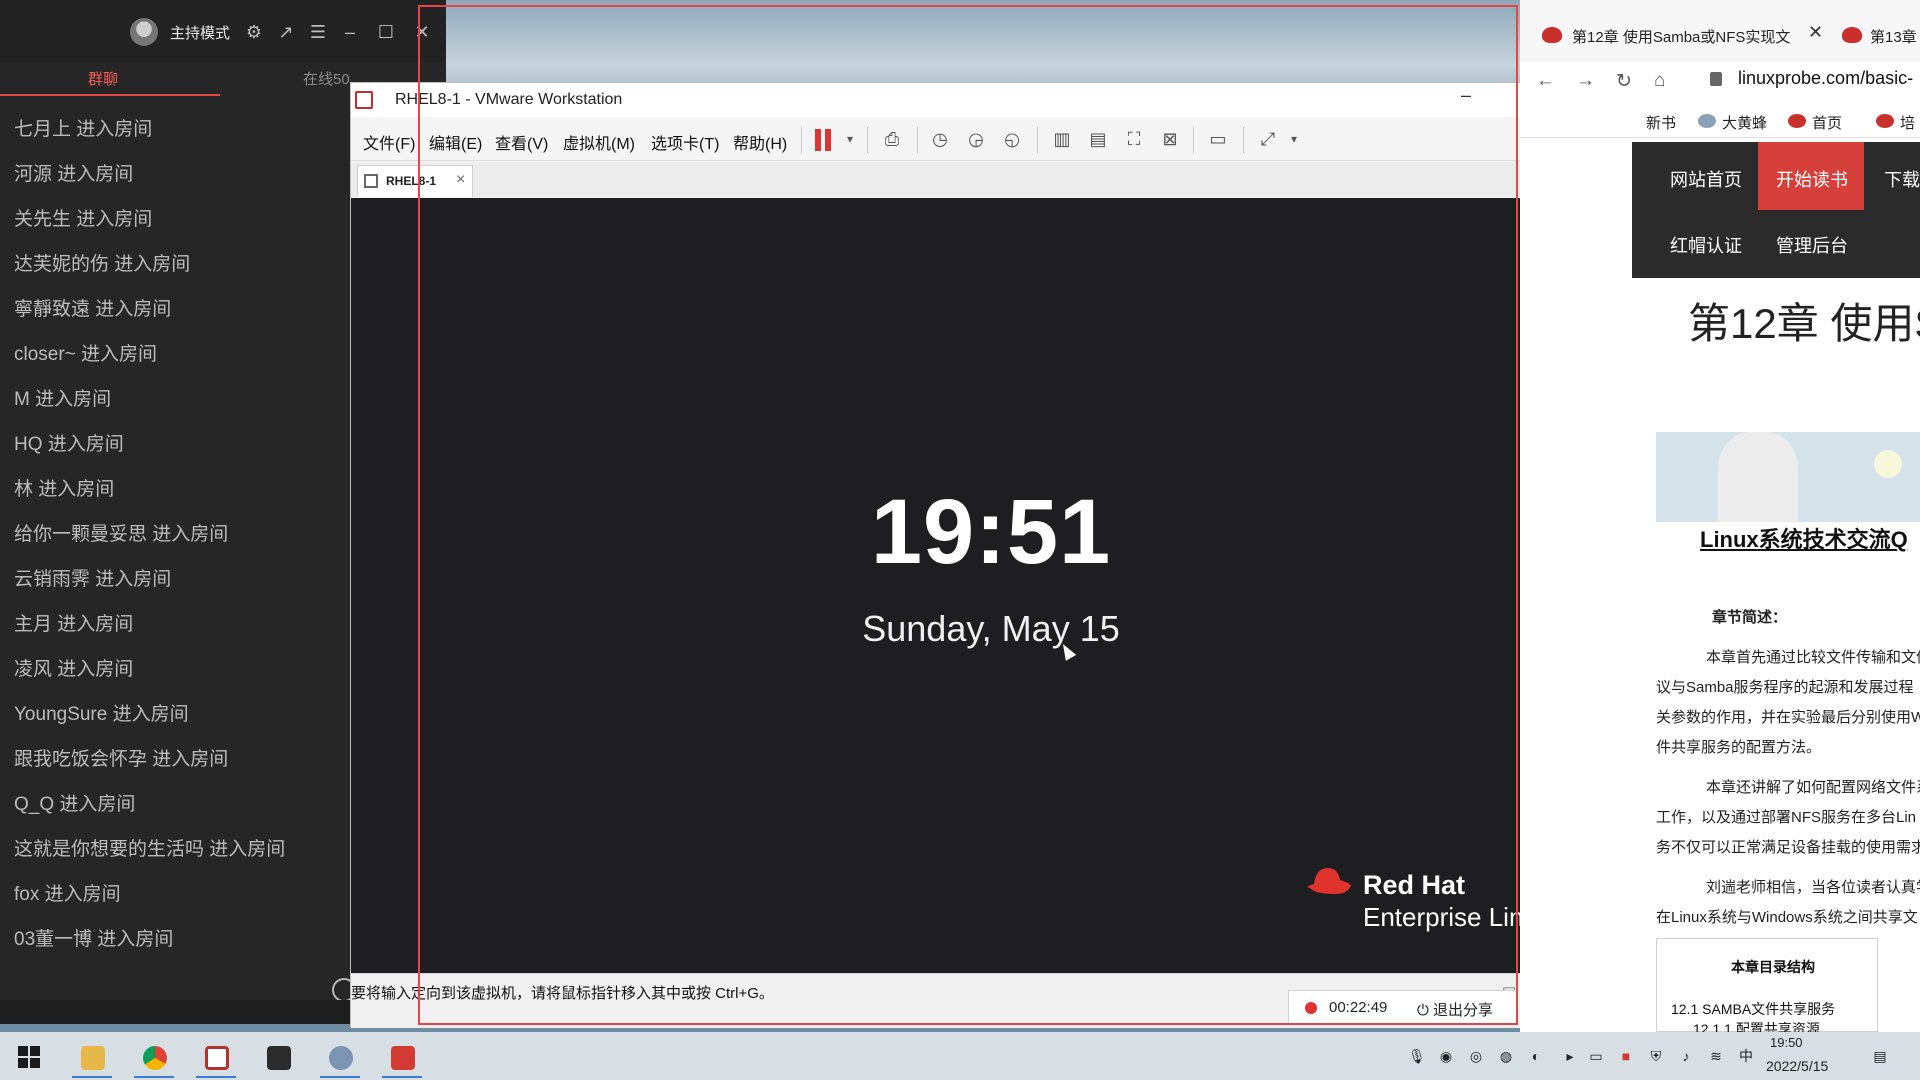  I want to click on pause-icon, so click(825, 140).